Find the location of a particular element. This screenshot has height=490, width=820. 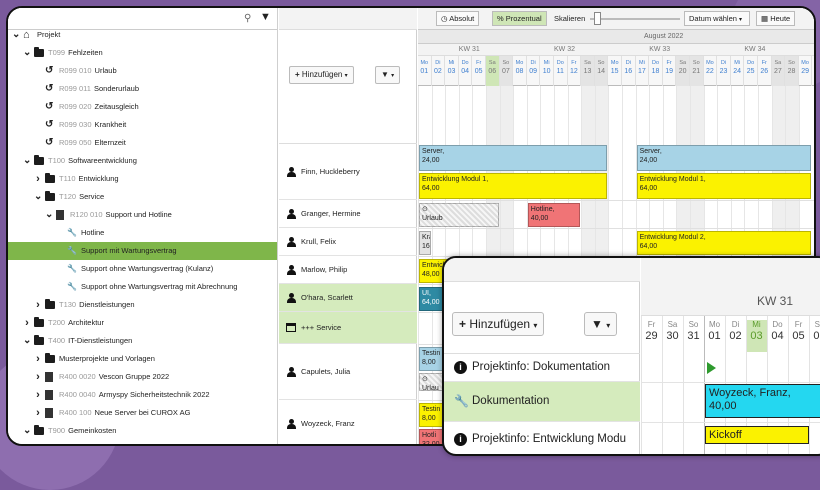

today-button: ▦ Heute is located at coordinates (776, 18).